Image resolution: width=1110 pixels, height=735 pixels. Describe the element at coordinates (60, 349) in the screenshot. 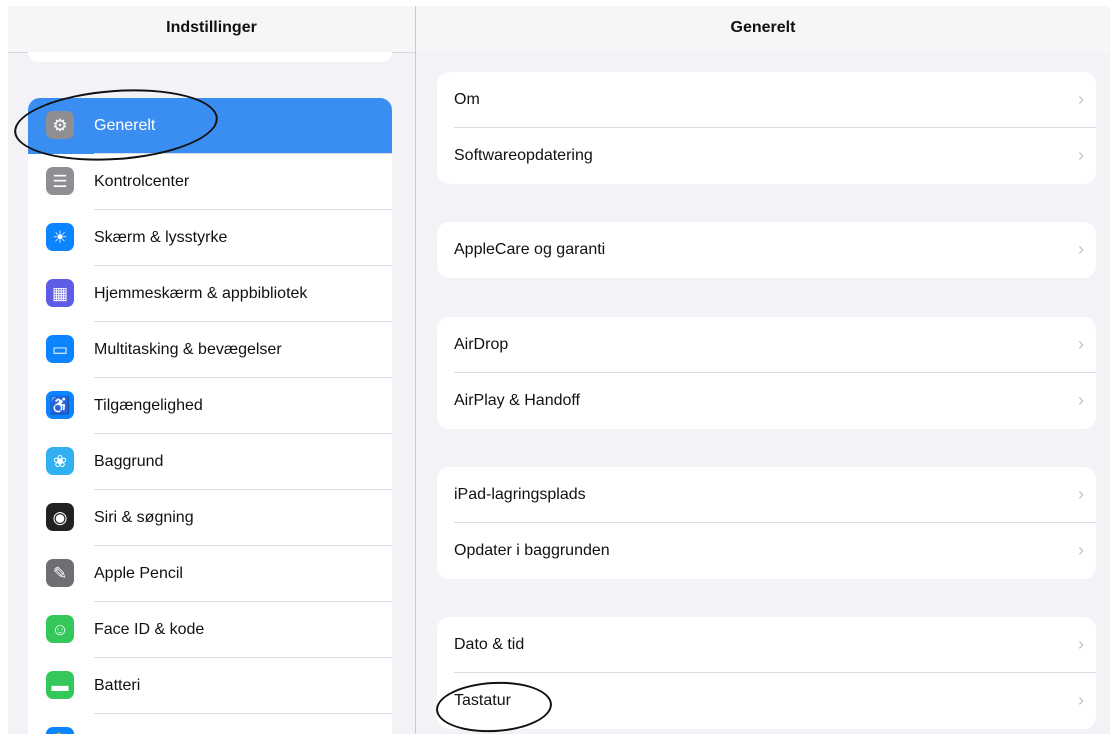

I see `multitasking-icon: ▭` at that location.